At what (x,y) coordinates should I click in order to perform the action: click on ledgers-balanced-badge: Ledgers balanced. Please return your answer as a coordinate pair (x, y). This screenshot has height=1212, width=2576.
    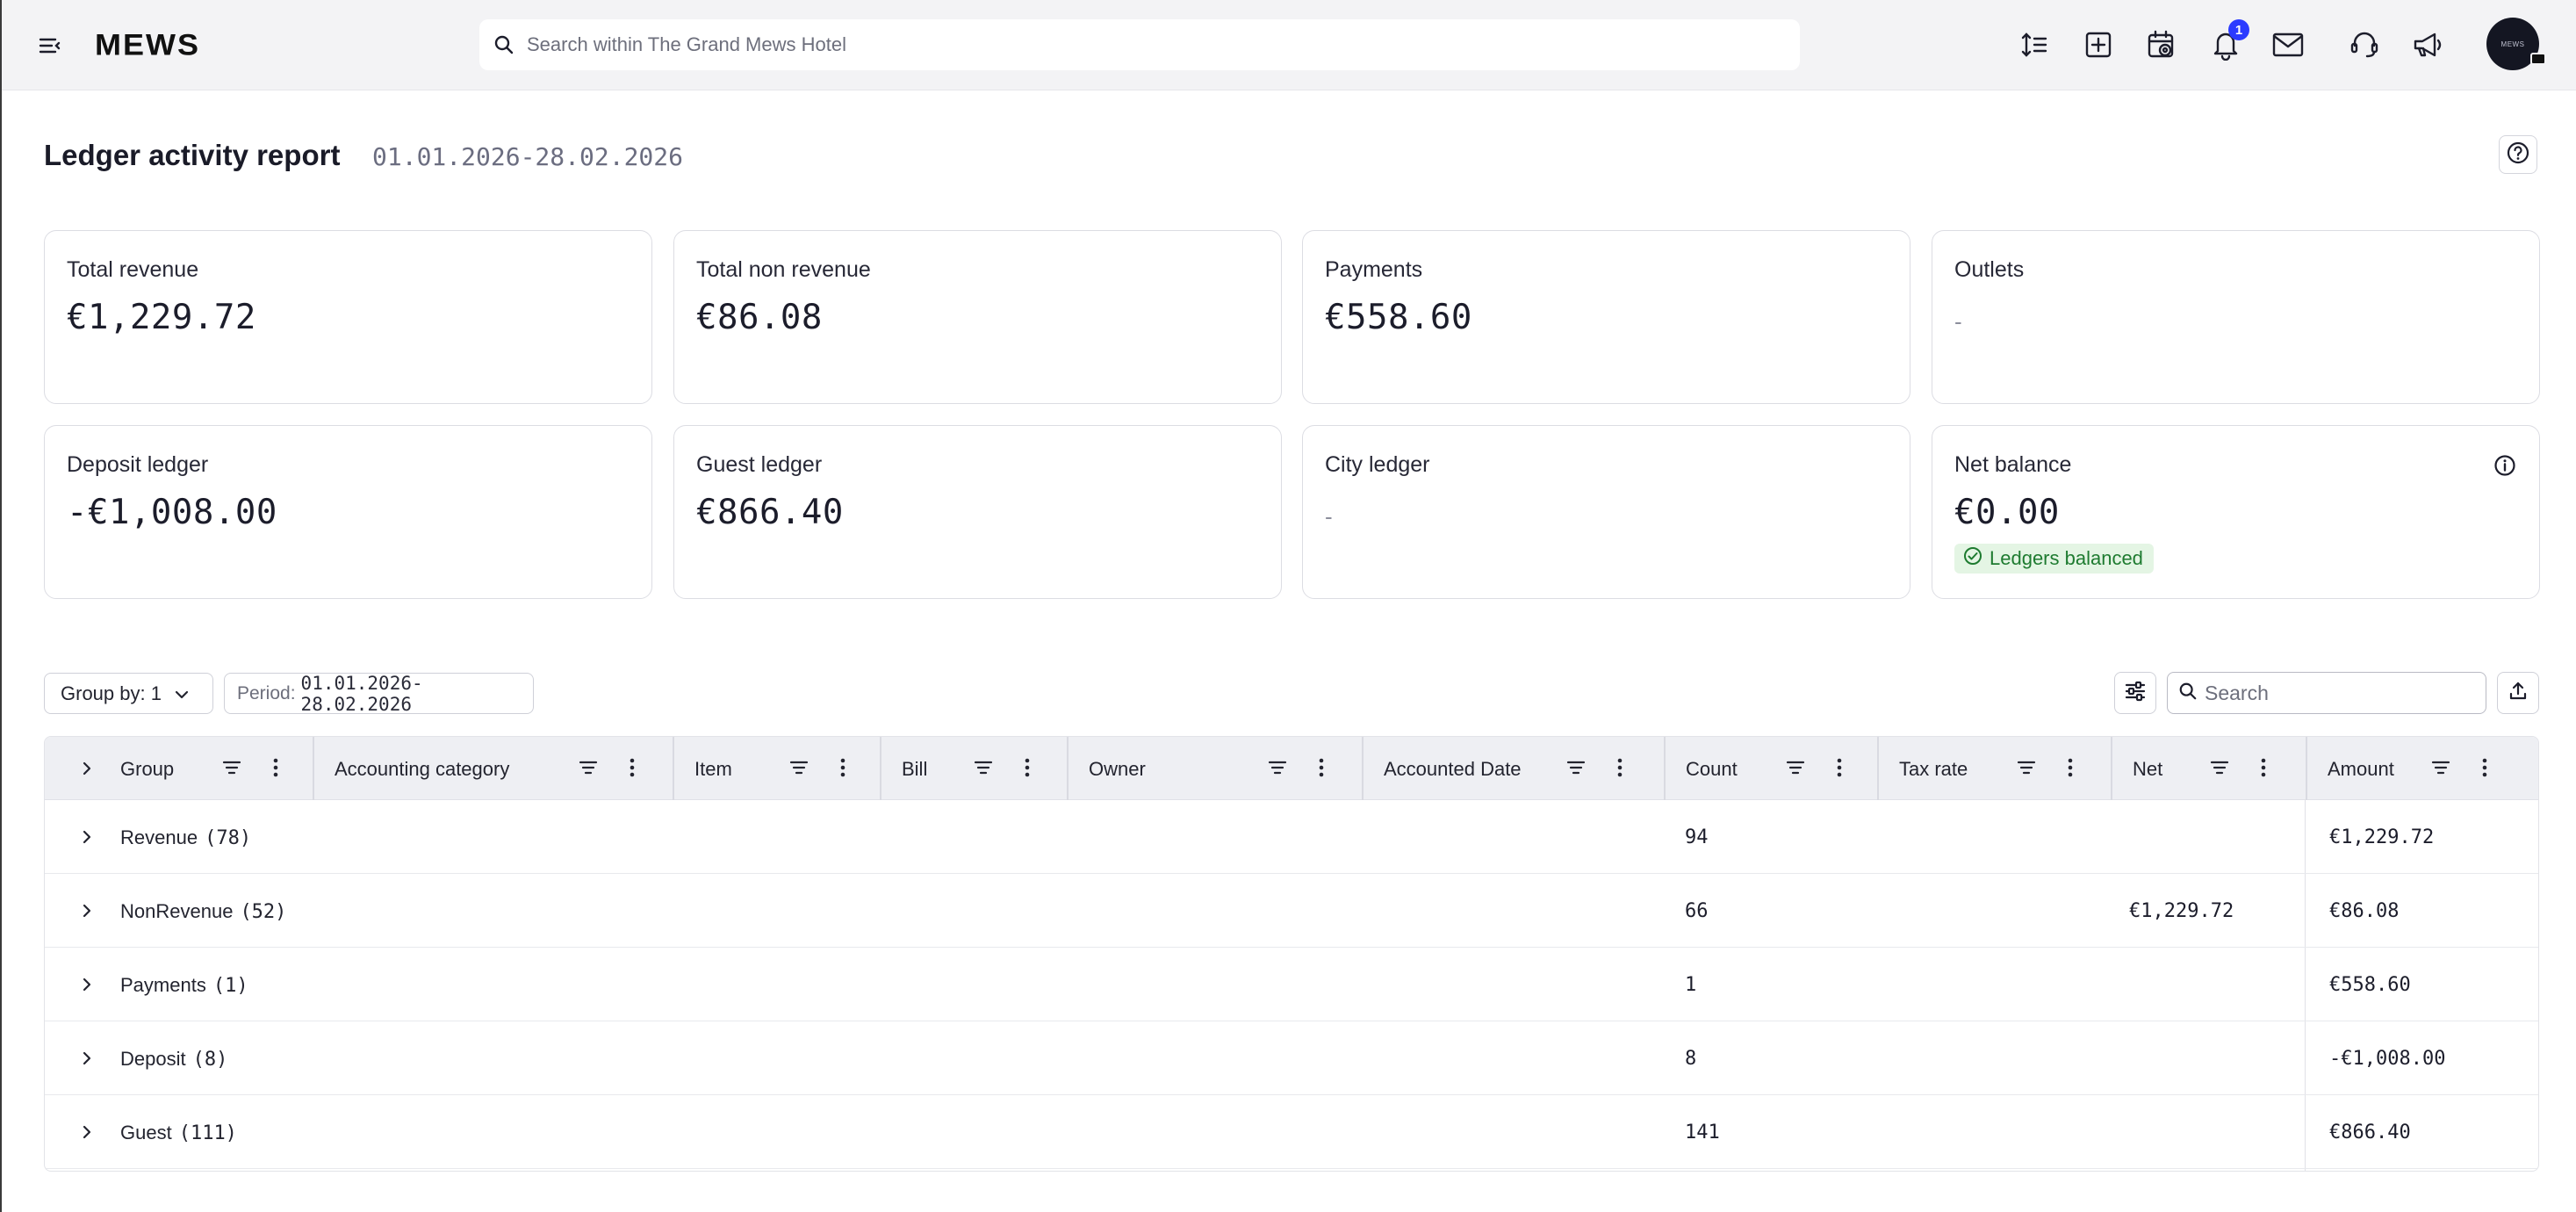
    Looking at the image, I should click on (2054, 559).